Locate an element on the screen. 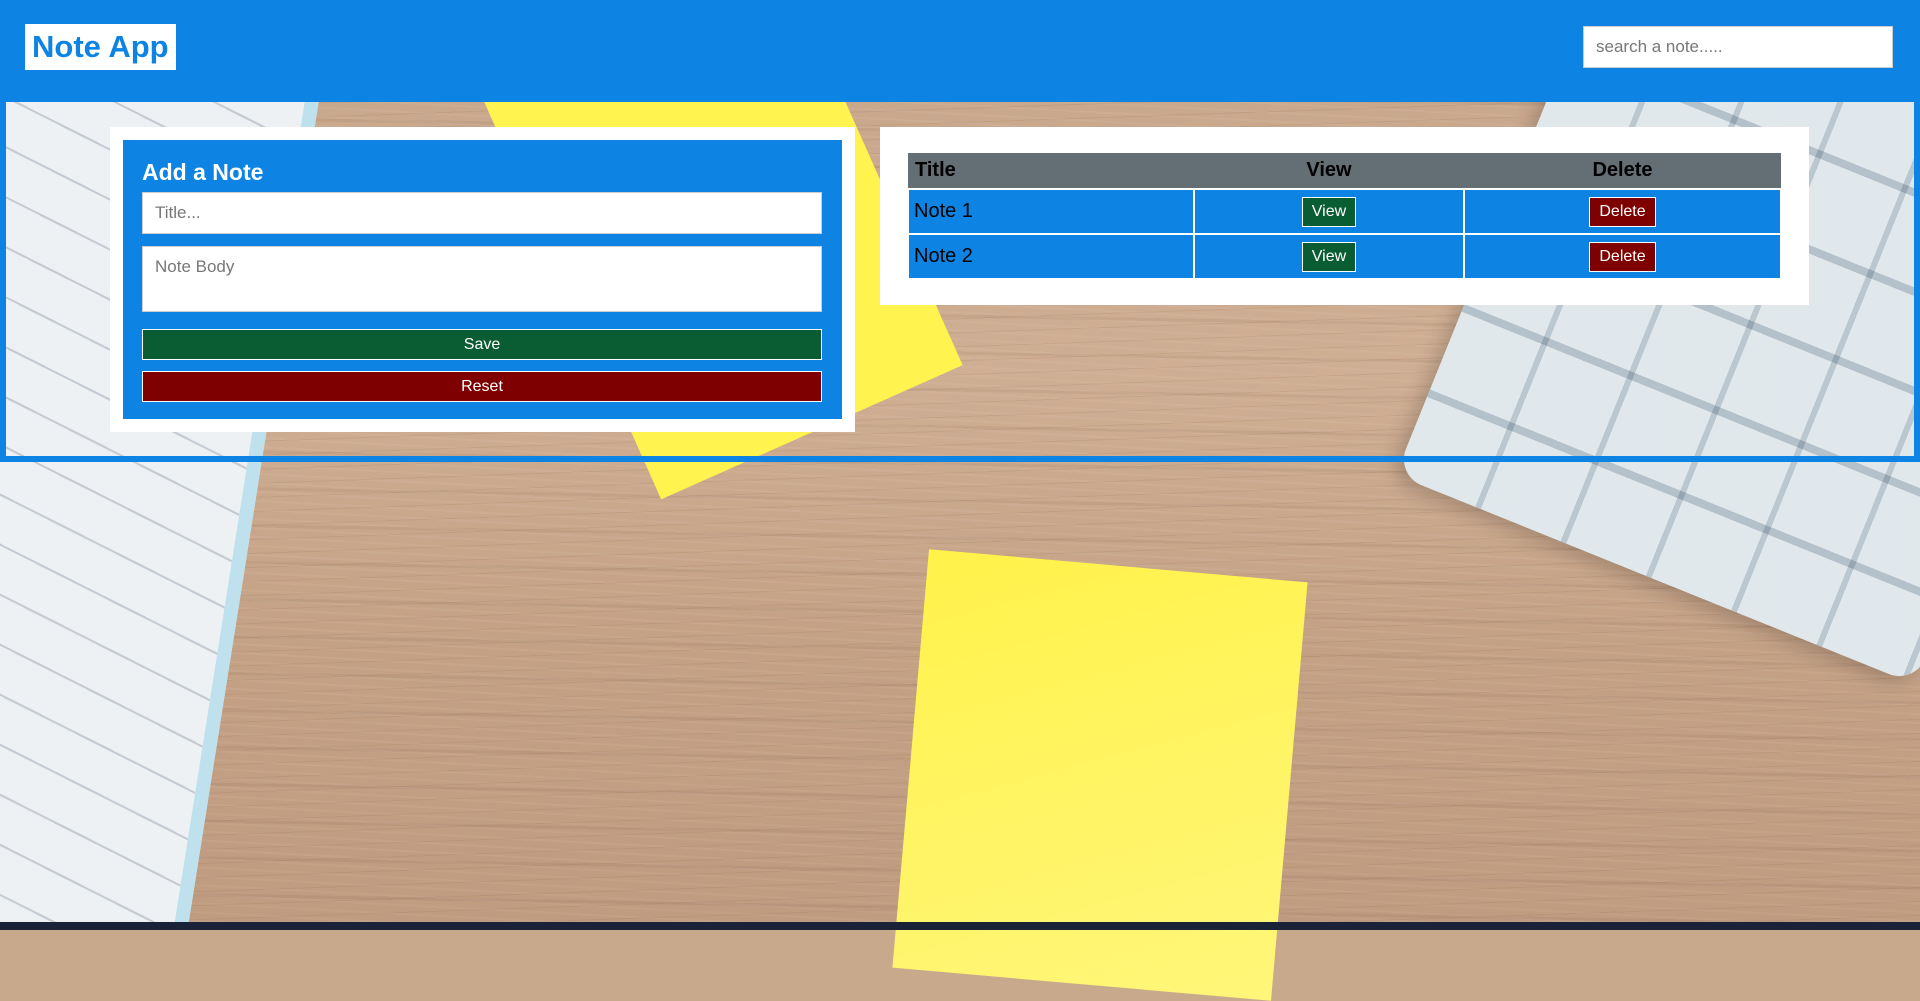 The height and width of the screenshot is (1001, 1920). column-header-view: View is located at coordinates (1329, 171).